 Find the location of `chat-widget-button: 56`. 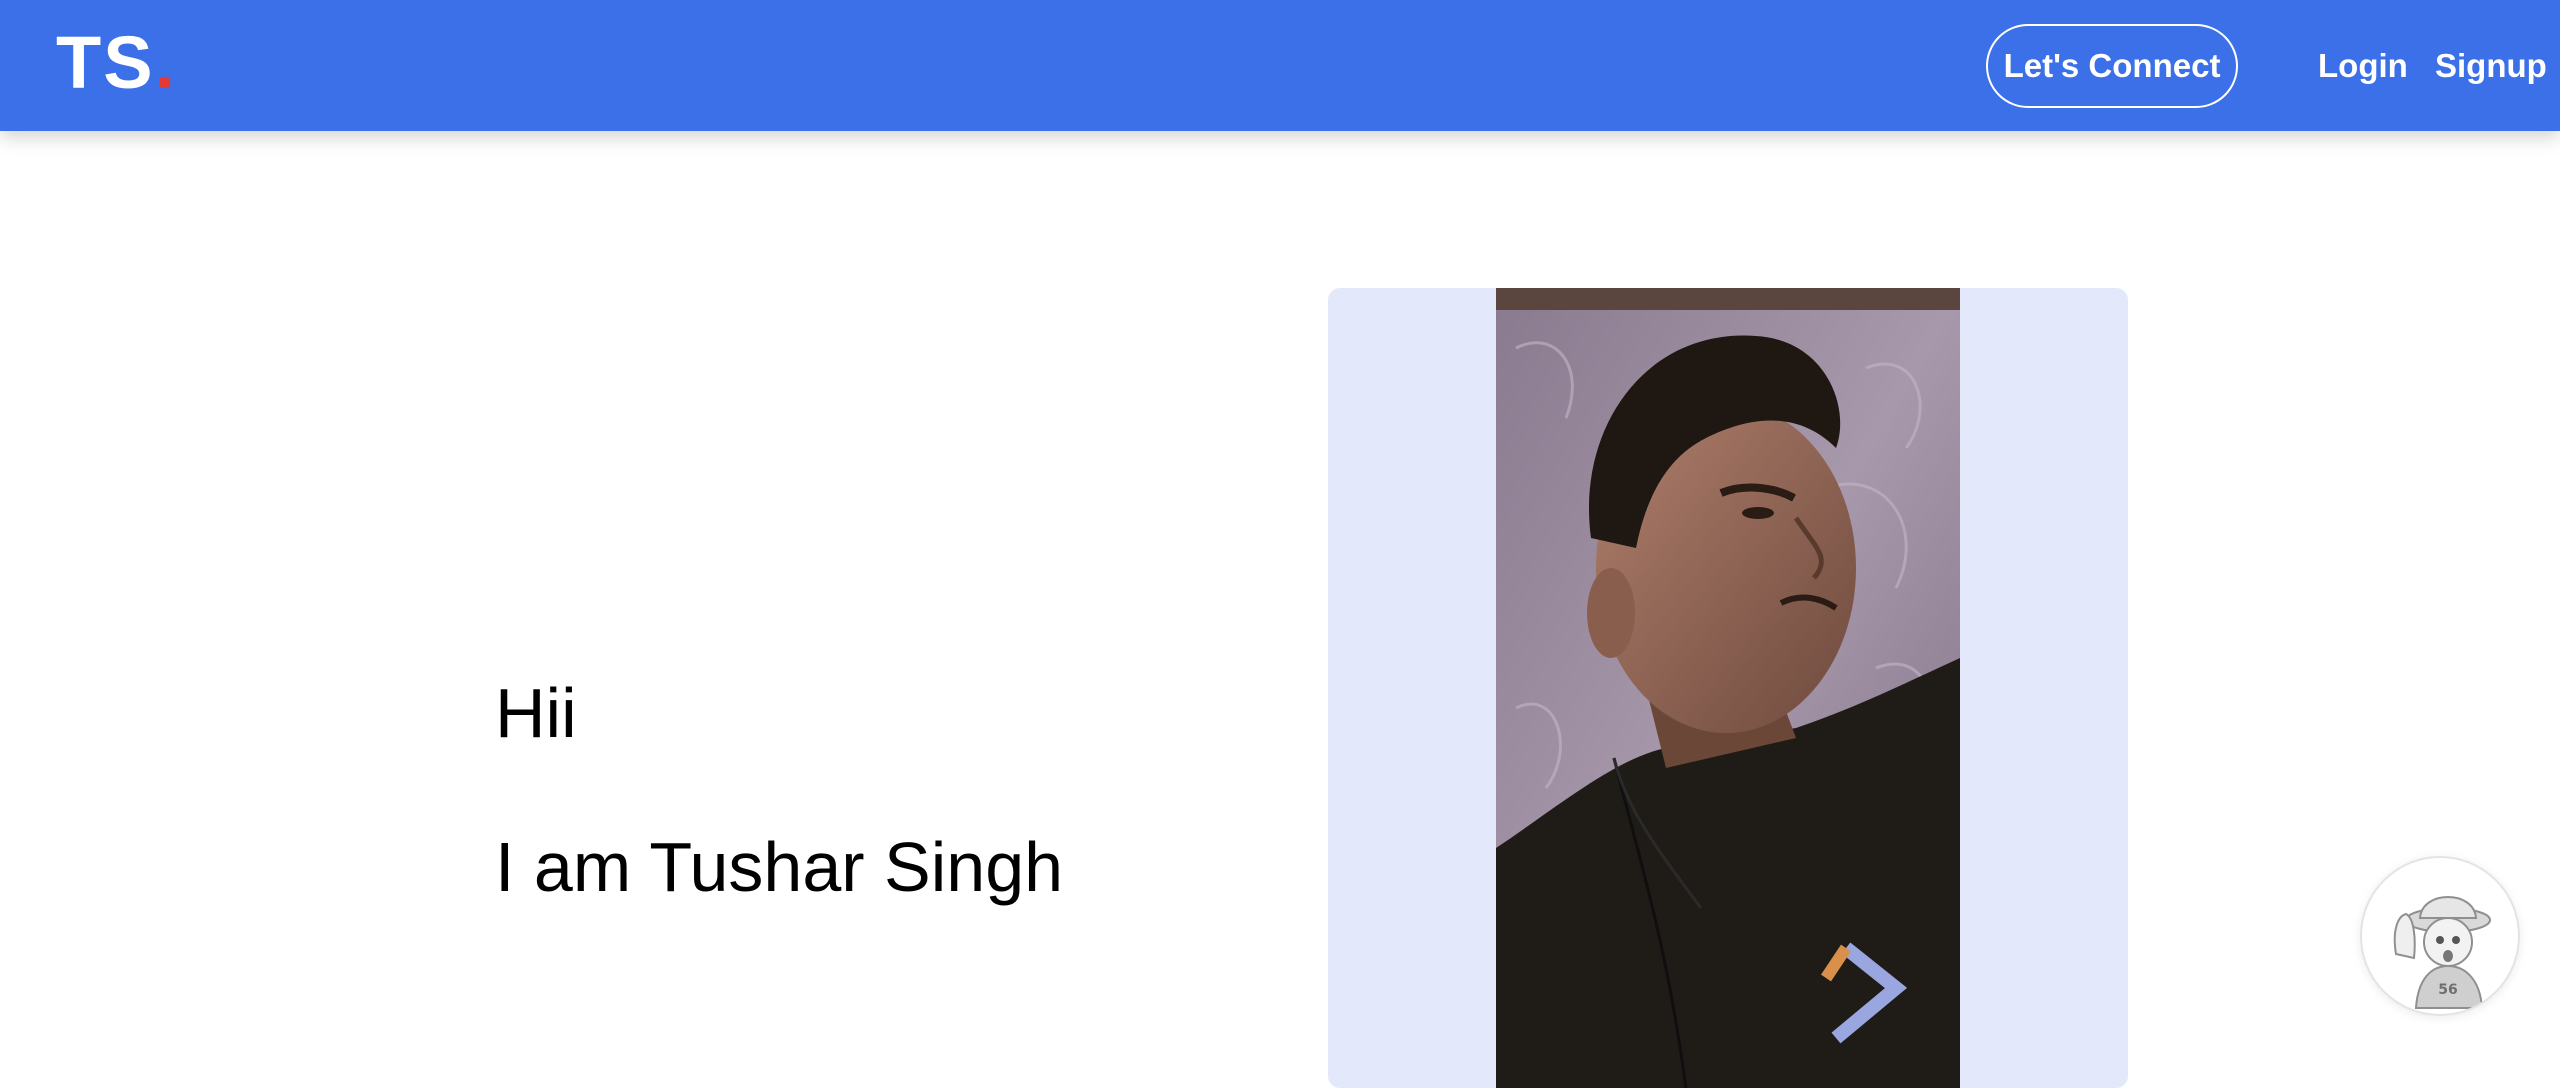

chat-widget-button: 56 is located at coordinates (2440, 936).